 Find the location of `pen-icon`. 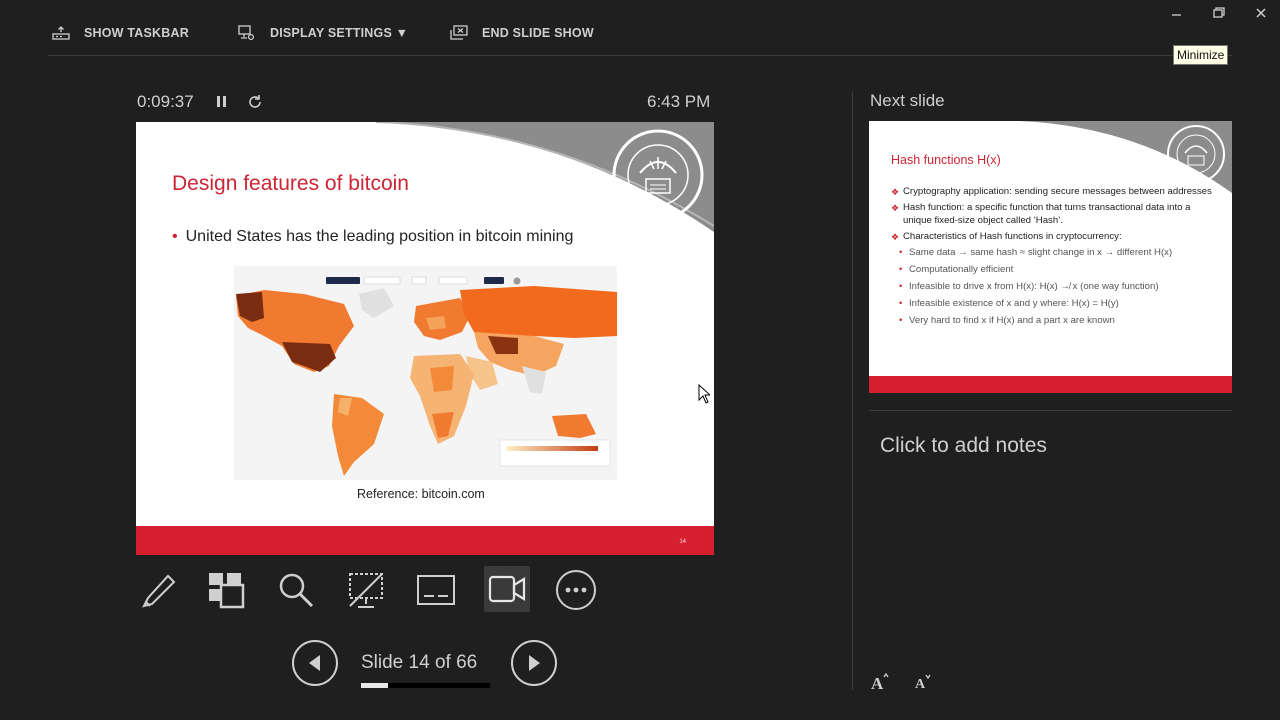

pen-icon is located at coordinates (159, 591).